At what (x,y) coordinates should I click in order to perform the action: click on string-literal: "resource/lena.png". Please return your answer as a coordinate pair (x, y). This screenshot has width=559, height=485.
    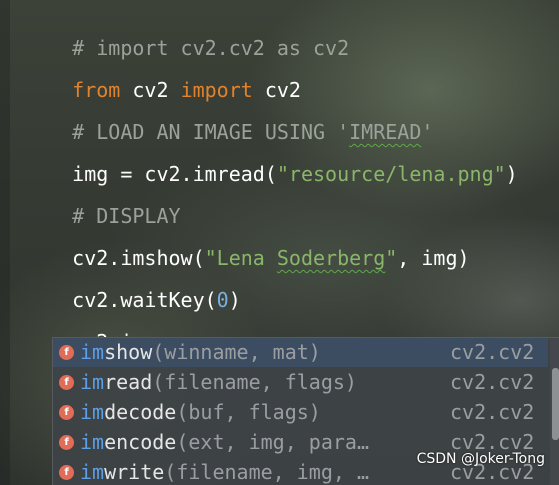
    Looking at the image, I should click on (391, 174).